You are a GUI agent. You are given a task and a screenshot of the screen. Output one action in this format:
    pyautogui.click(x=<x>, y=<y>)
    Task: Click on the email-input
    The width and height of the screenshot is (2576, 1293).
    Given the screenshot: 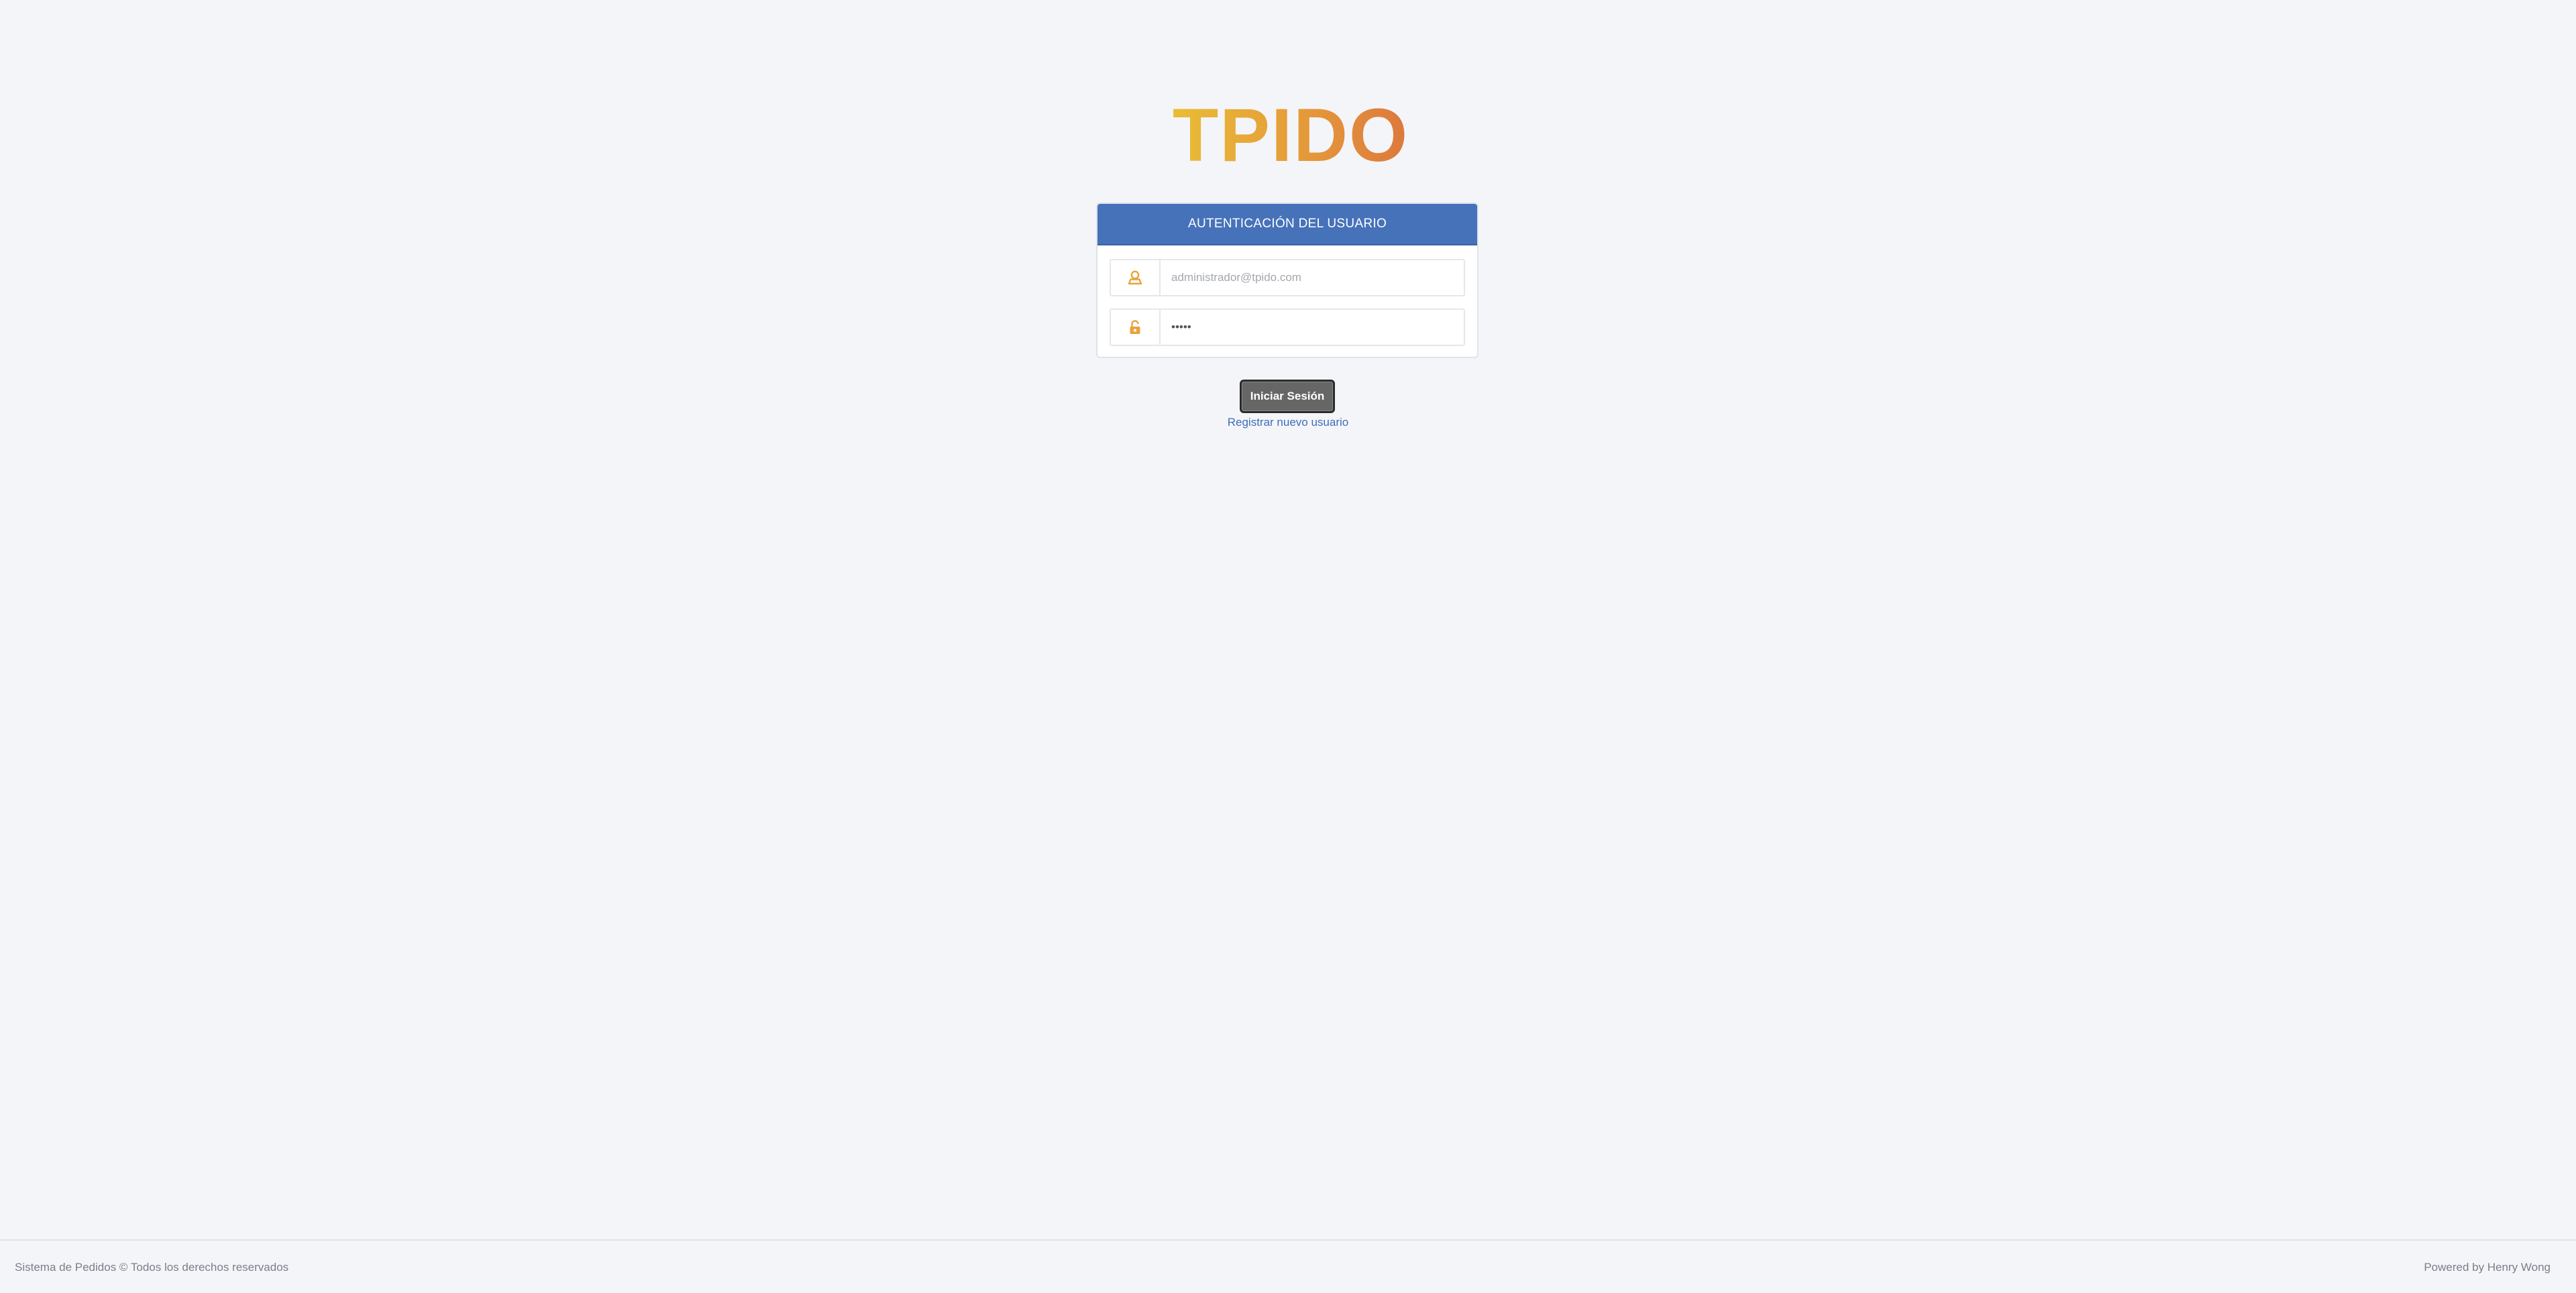 What is the action you would take?
    pyautogui.click(x=1312, y=277)
    